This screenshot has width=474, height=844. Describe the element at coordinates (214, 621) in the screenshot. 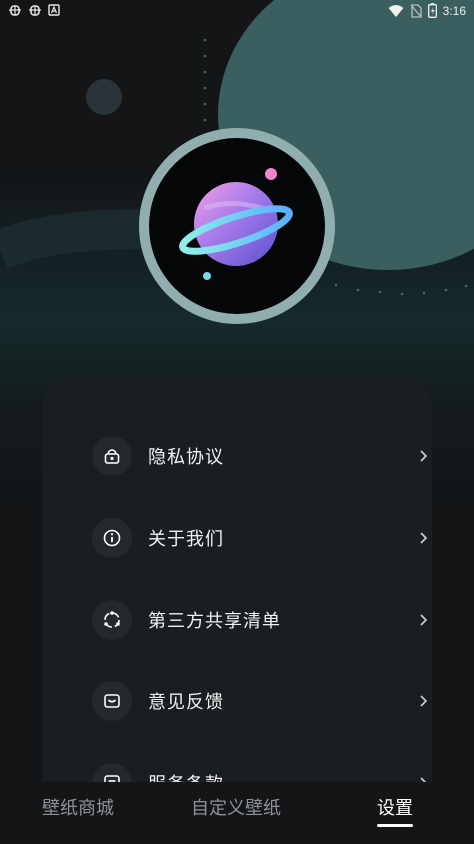

I see `menu-item-label: 第三方共享清单` at that location.